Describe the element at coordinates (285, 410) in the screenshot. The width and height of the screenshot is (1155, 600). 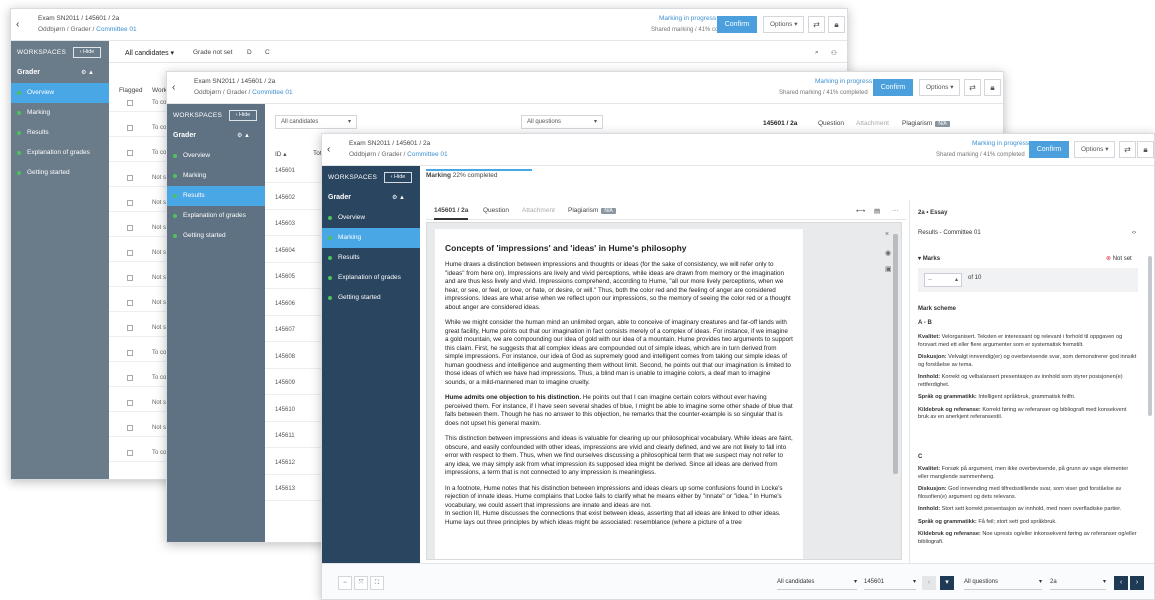
I see `table-row: 145610` at that location.